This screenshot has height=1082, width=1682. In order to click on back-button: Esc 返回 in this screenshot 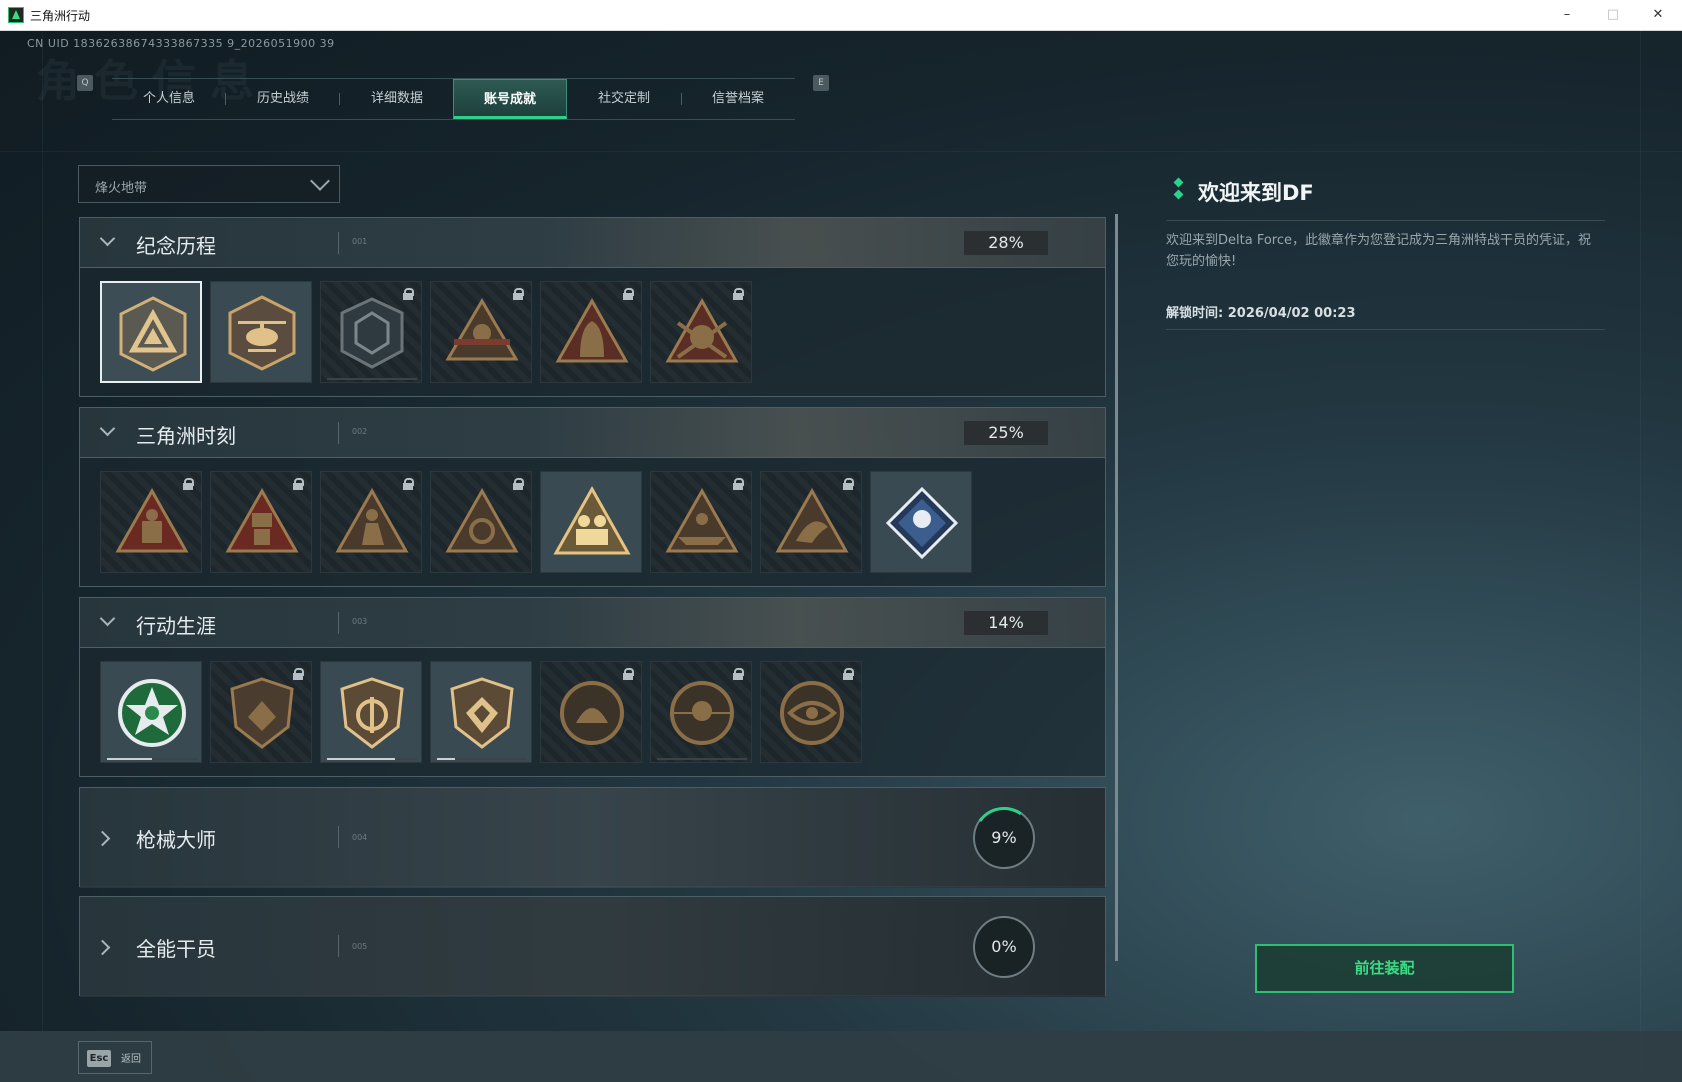, I will do `click(115, 1057)`.